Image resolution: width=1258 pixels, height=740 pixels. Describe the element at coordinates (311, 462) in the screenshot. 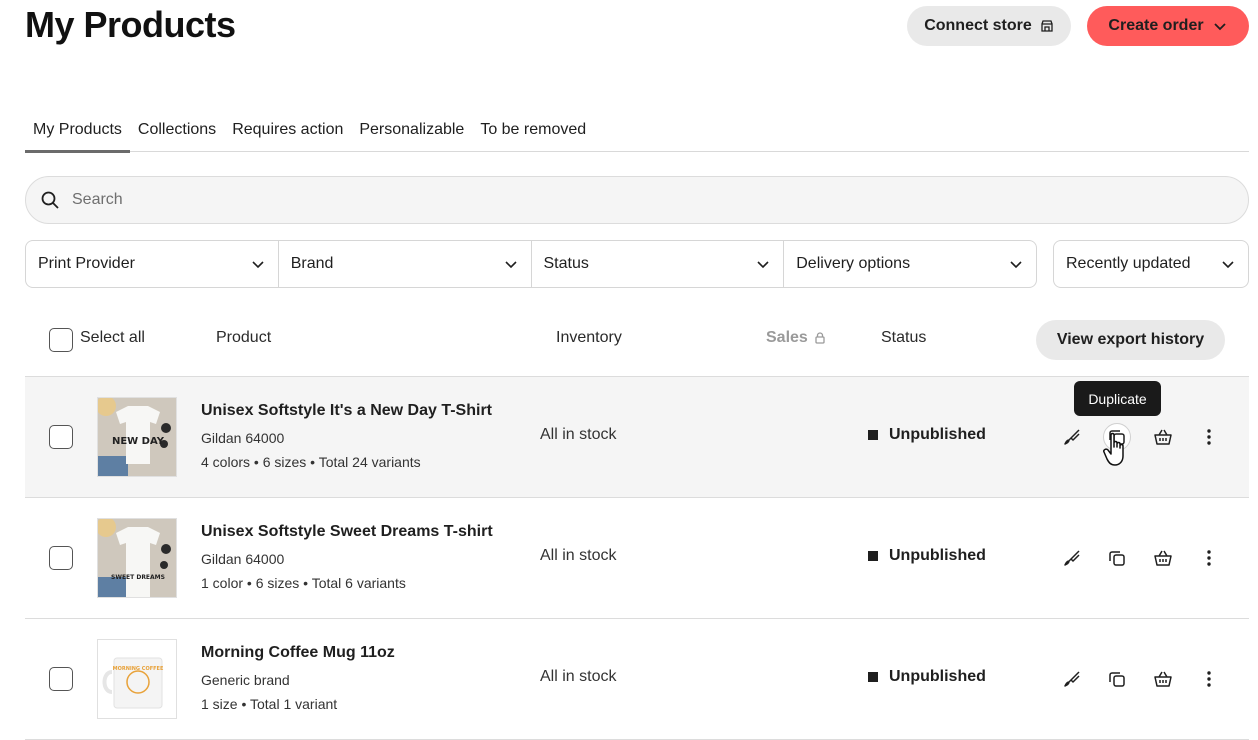

I see `product-variants: 4 colors • 6 sizes • Total 24 variants` at that location.